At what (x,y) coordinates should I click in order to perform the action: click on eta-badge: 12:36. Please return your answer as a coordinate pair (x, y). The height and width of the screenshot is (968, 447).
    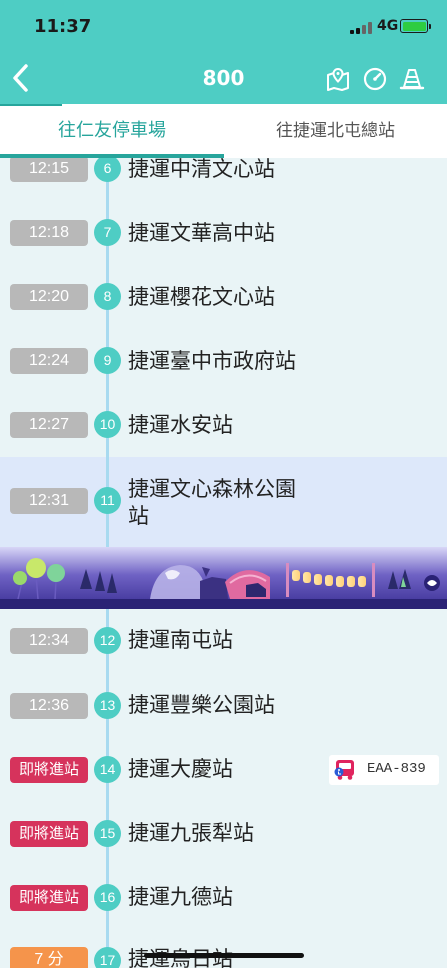
    Looking at the image, I should click on (49, 706).